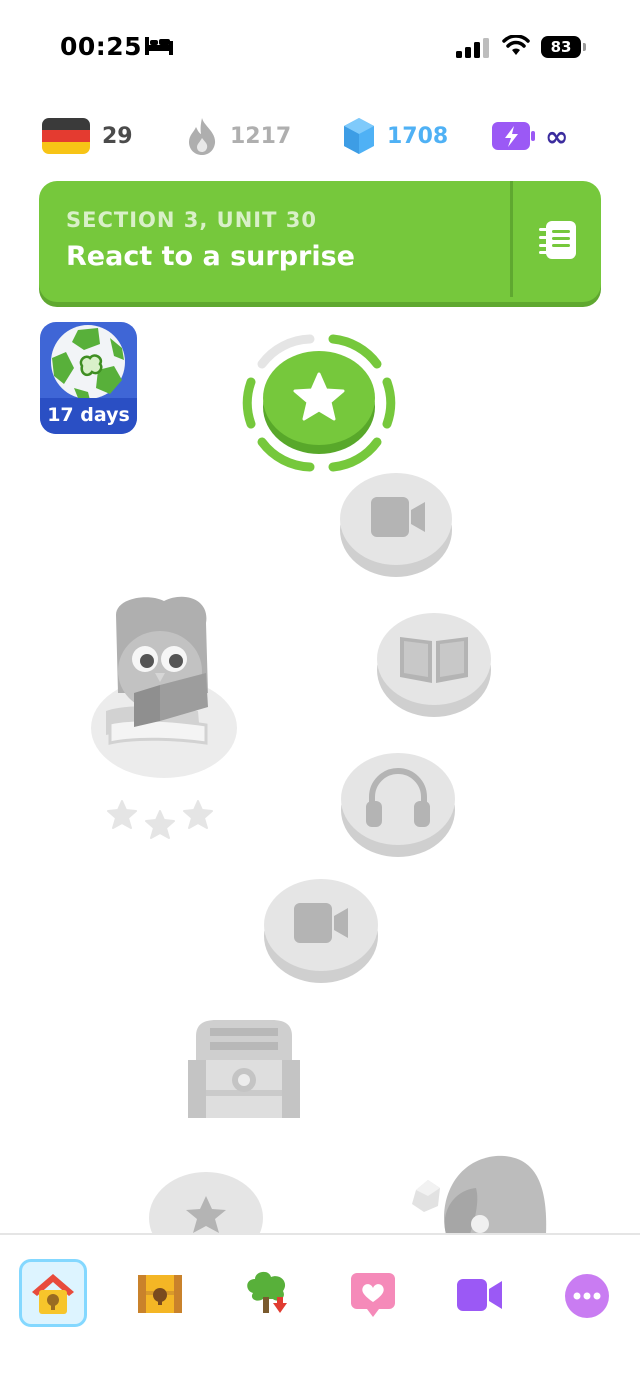  Describe the element at coordinates (513, 136) in the screenshot. I see `energy-battery-icon` at that location.